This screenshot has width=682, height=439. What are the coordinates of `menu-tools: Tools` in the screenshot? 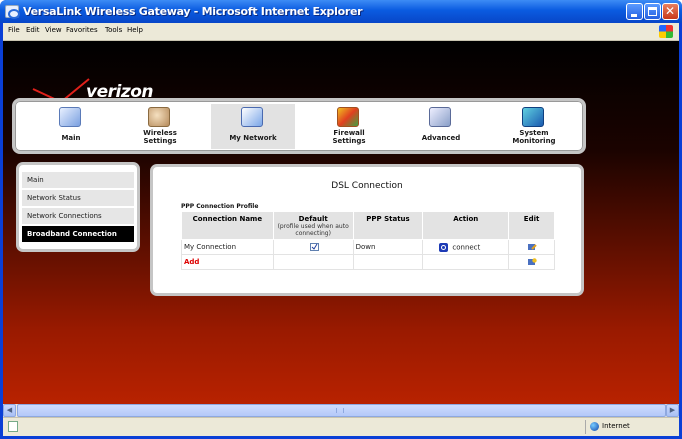 It's located at (113, 30).